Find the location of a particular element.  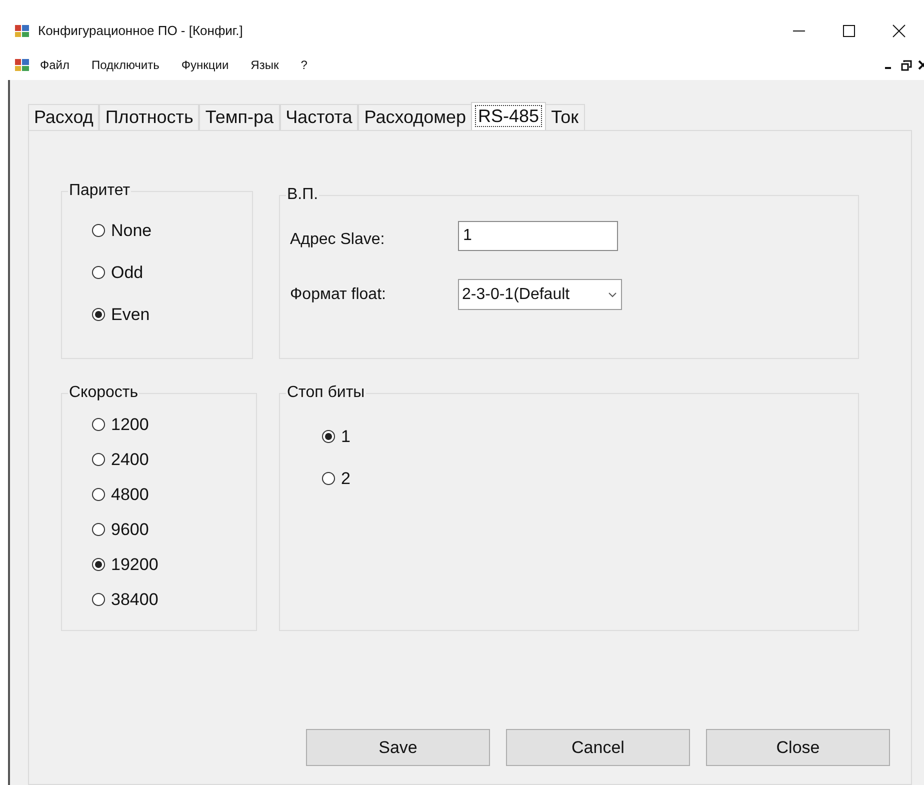

field-label: Адрес Slave: is located at coordinates (338, 240).